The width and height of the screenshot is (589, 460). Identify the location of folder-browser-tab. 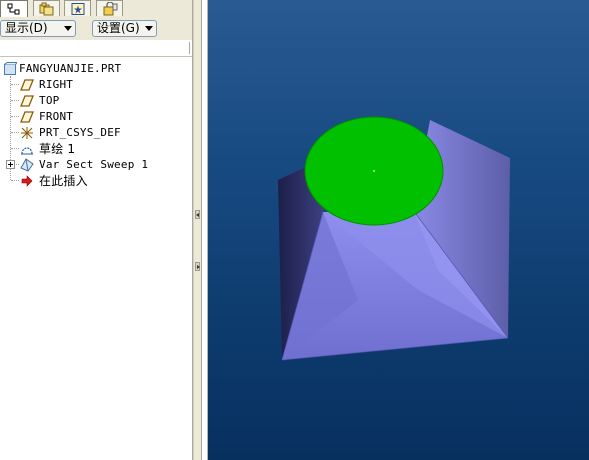
(46, 8).